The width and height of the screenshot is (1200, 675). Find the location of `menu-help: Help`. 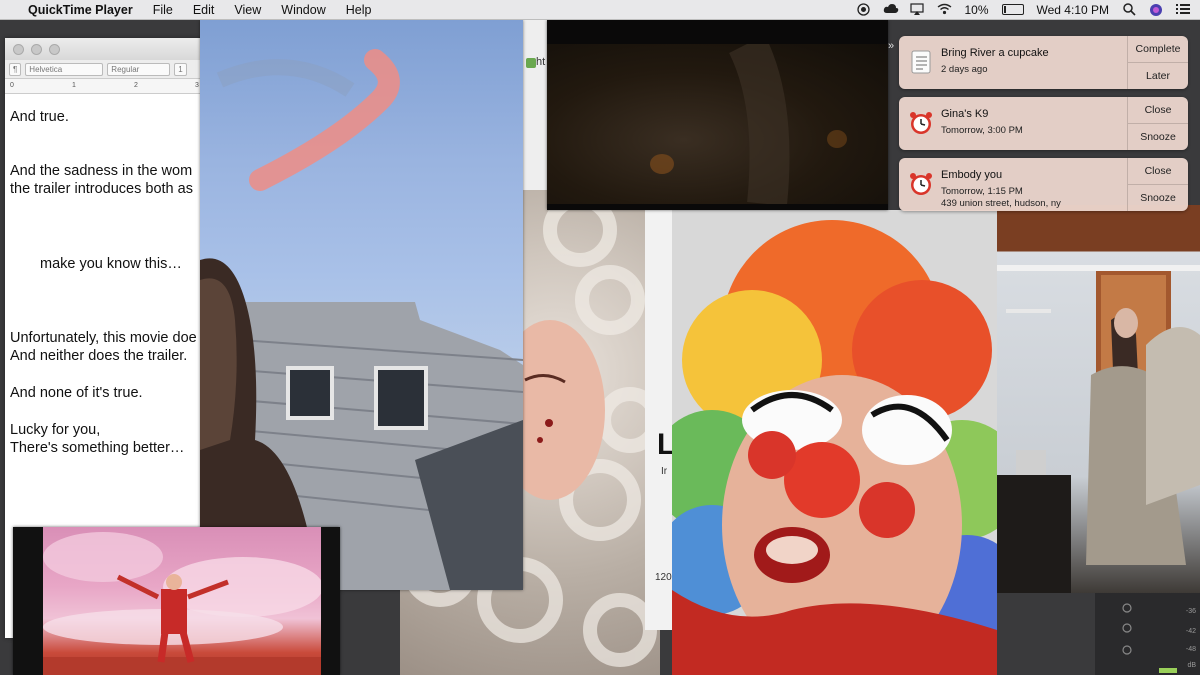

menu-help: Help is located at coordinates (359, 10).